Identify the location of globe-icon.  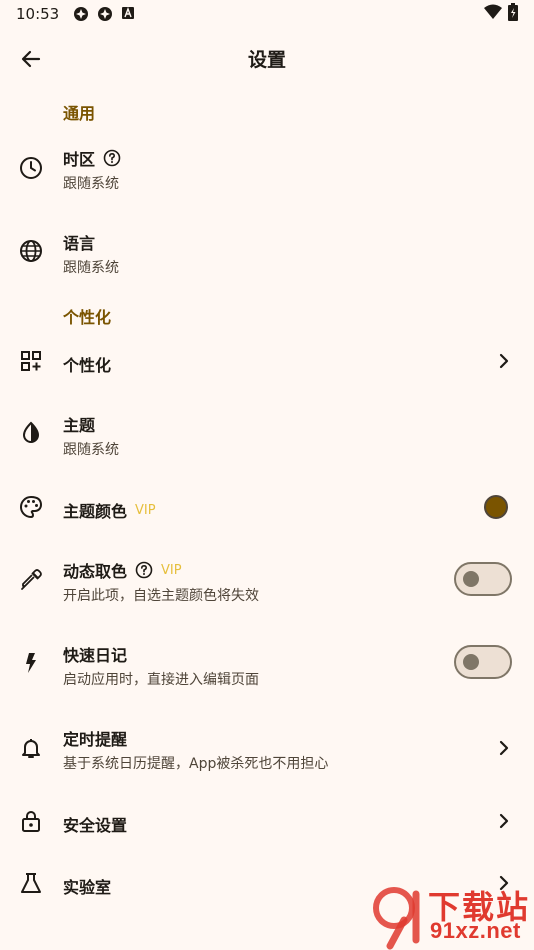
(31, 251).